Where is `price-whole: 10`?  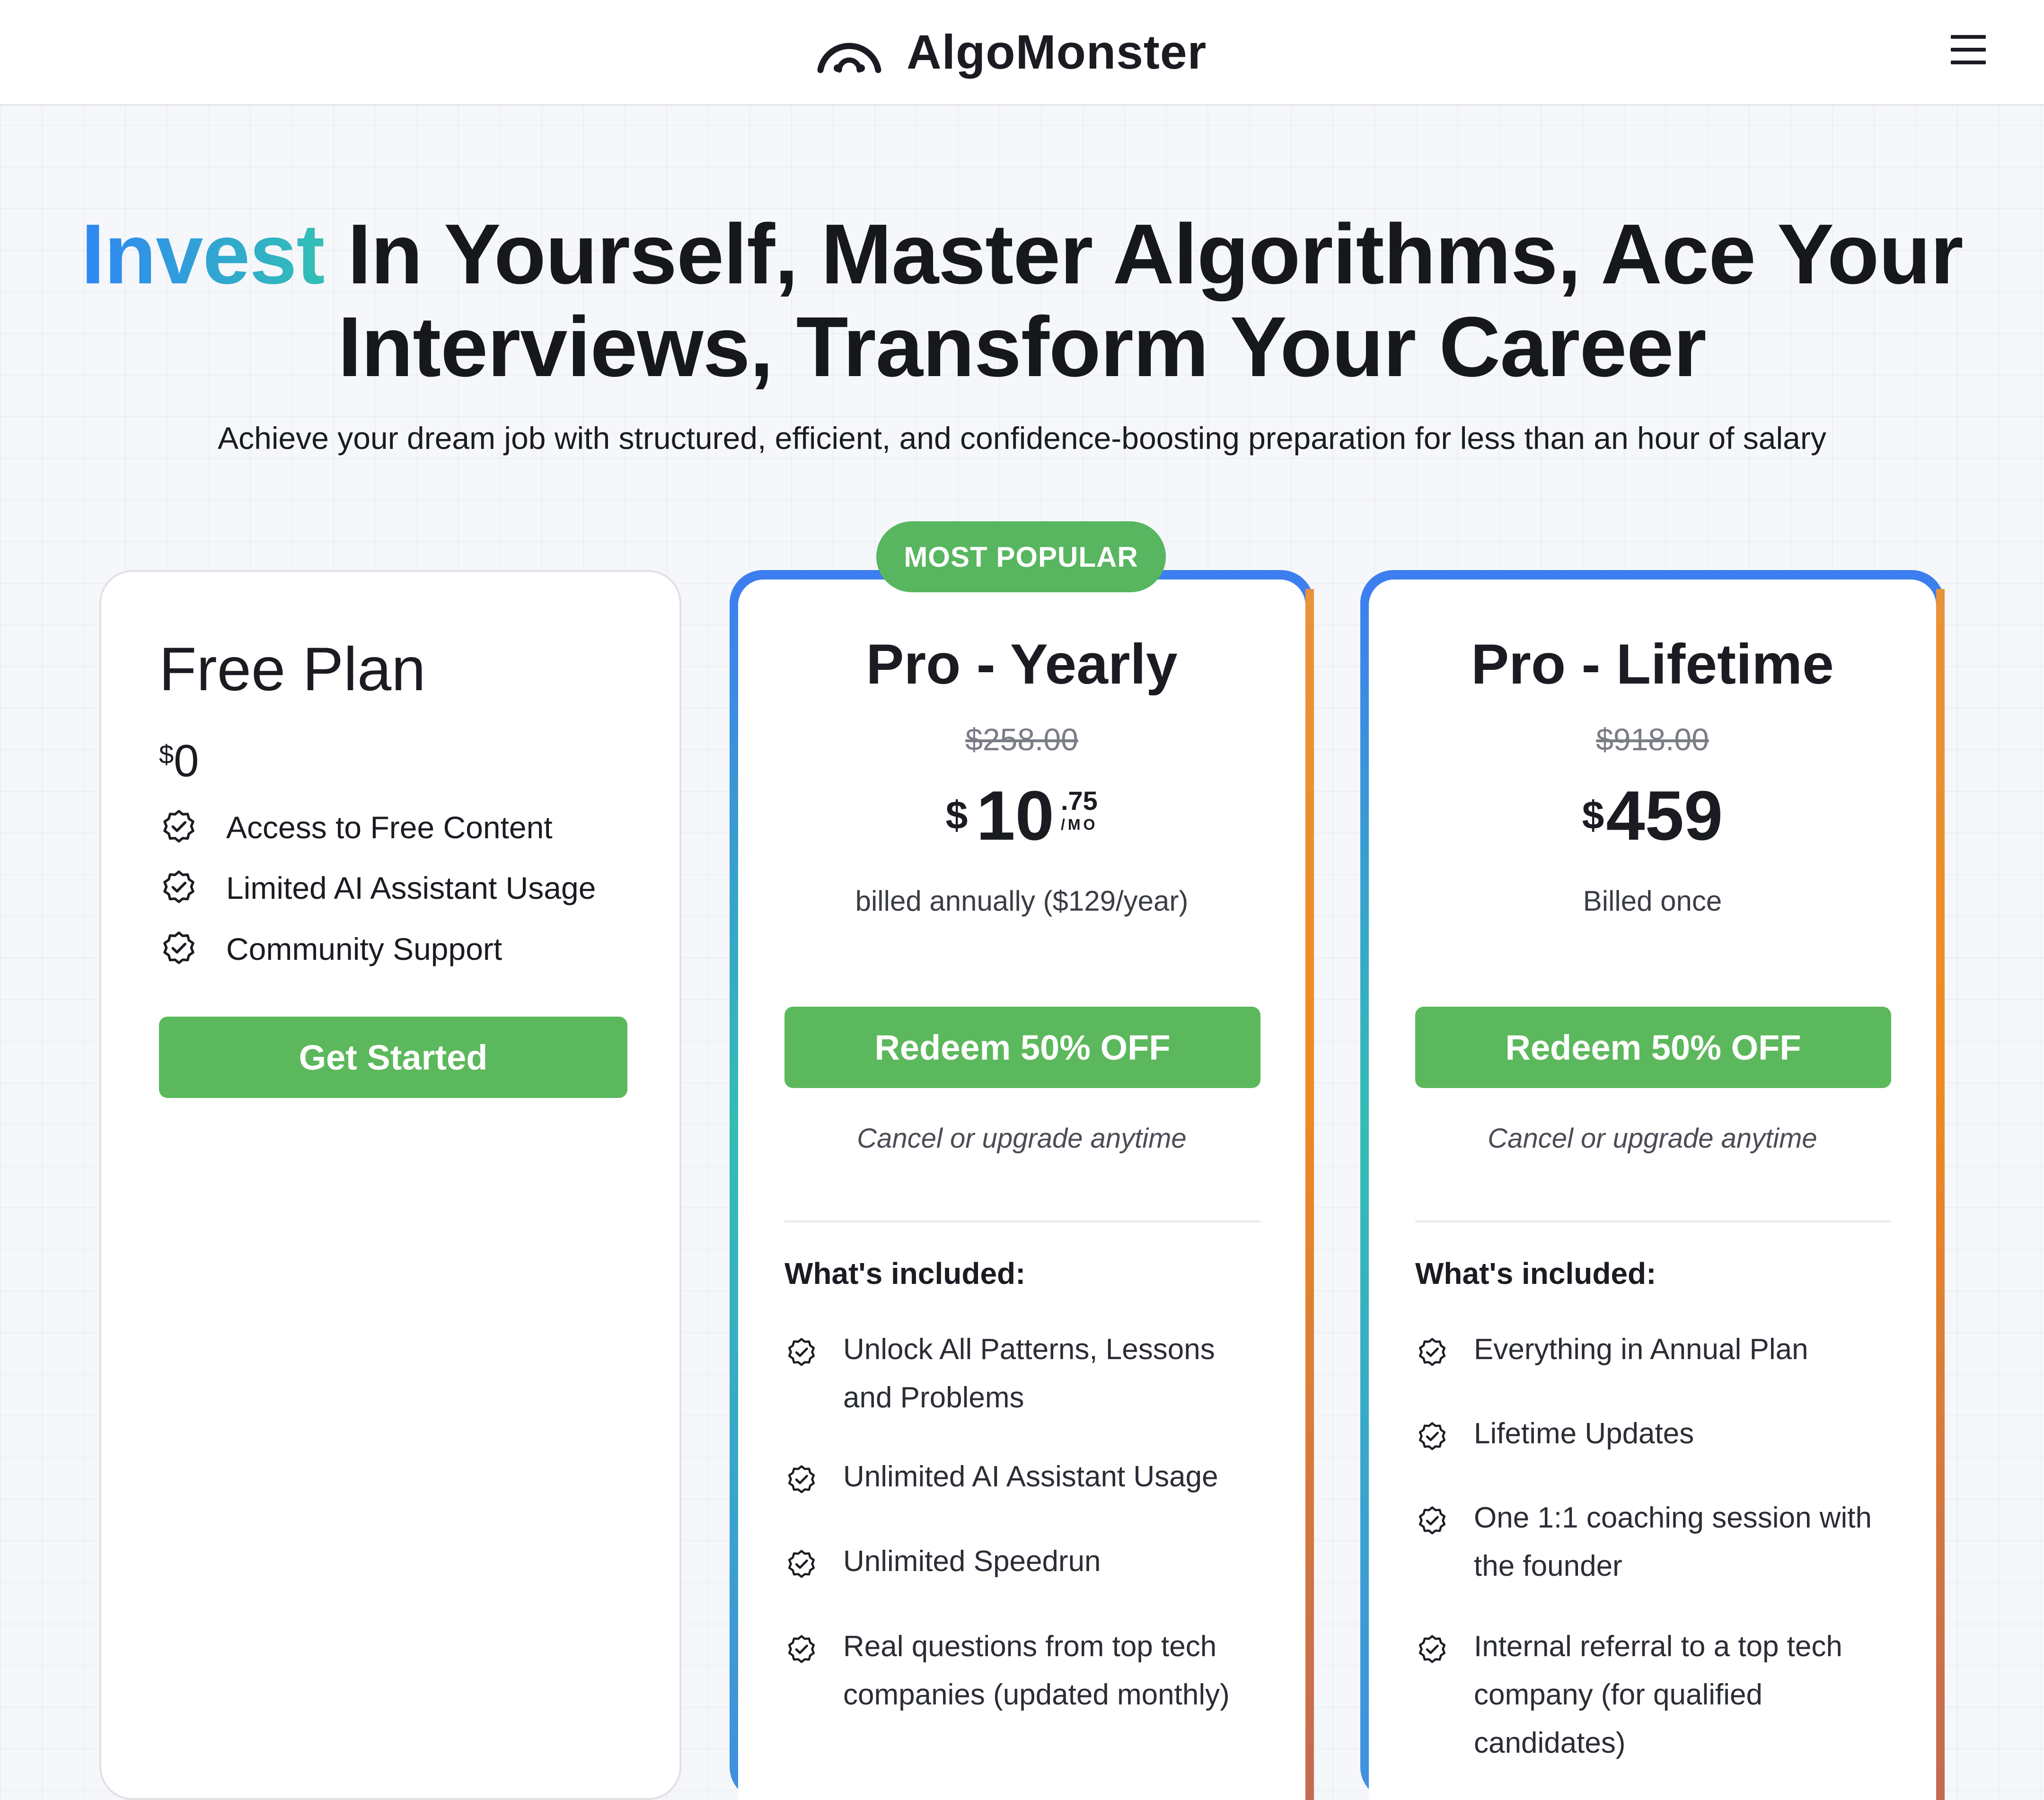 price-whole: 10 is located at coordinates (1015, 816).